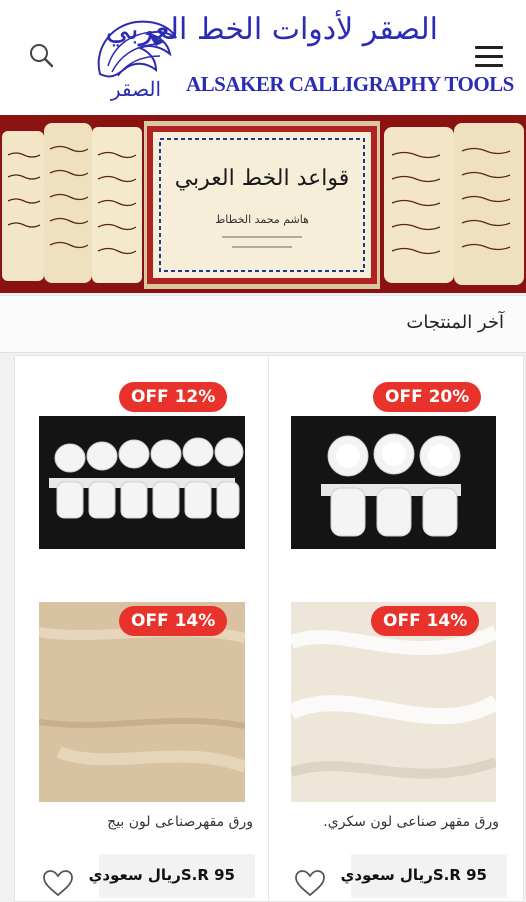 This screenshot has width=526, height=902. What do you see at coordinates (180, 822) in the screenshot?
I see `product-name: ورق مقهرصناعى لون بيج` at bounding box center [180, 822].